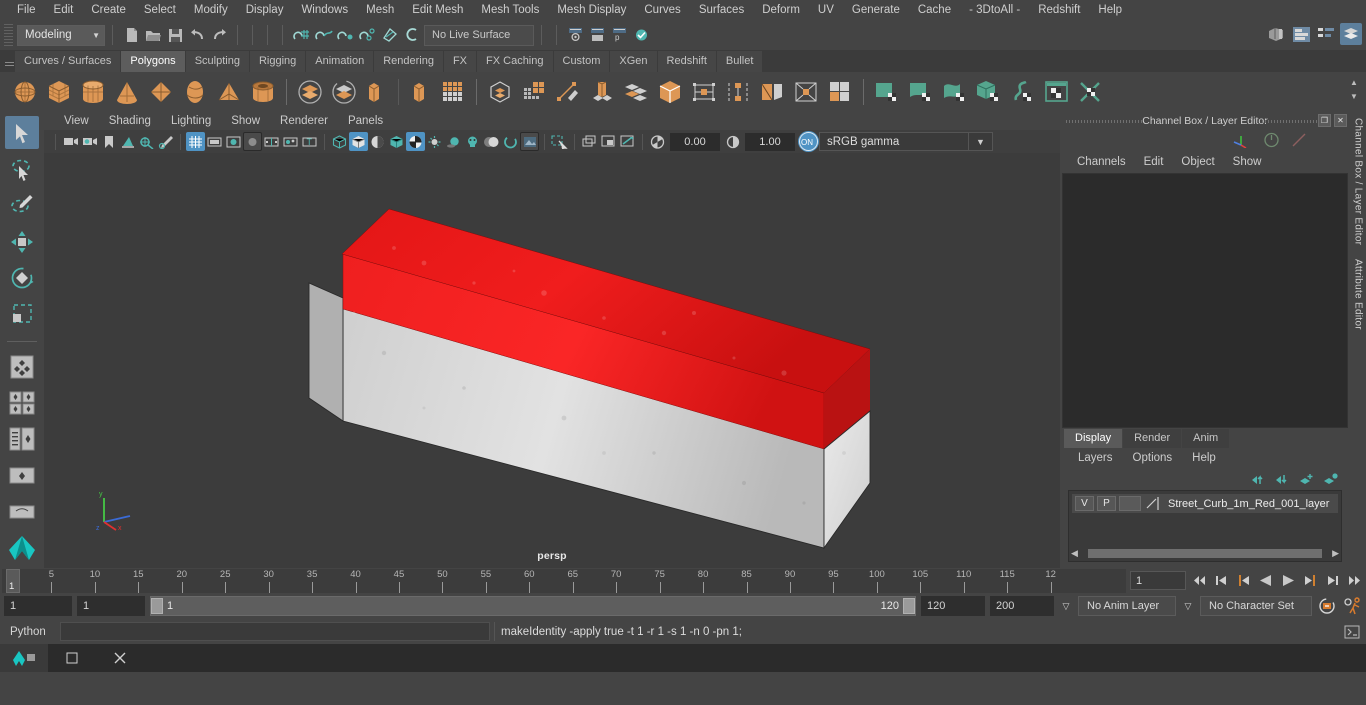  Describe the element at coordinates (153, 61) in the screenshot. I see `shelf-tab-polygons: Polygons` at that location.